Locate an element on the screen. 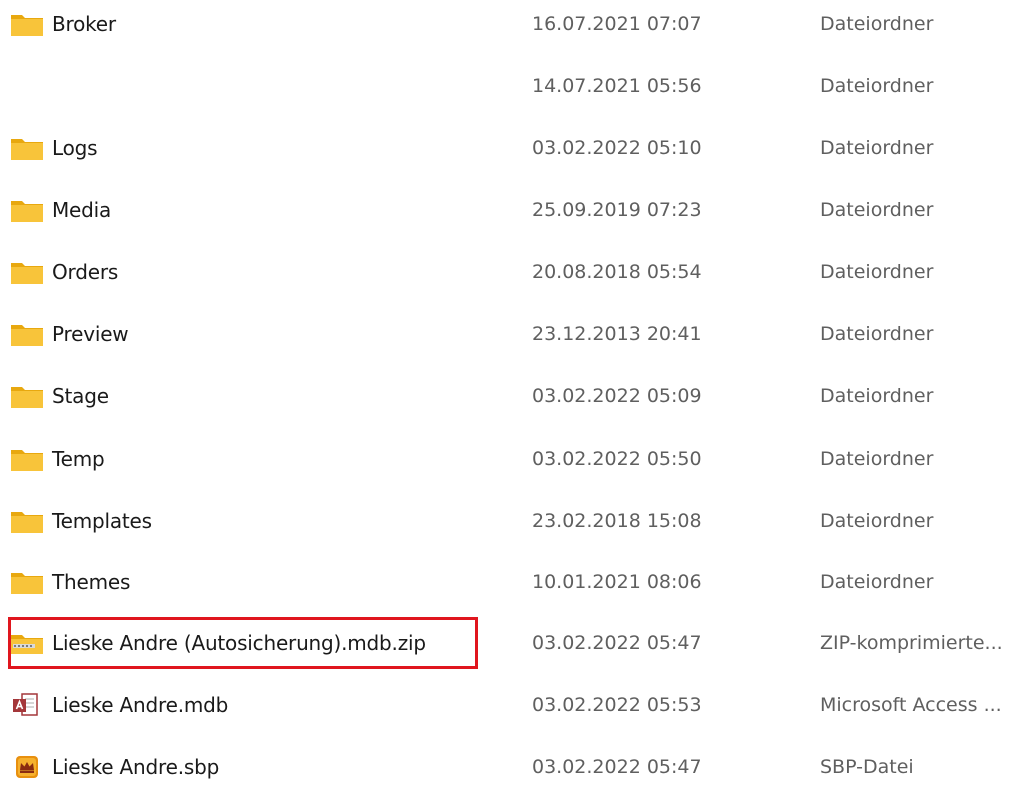  file-name: Lieske Andre.sbp is located at coordinates (136, 767).